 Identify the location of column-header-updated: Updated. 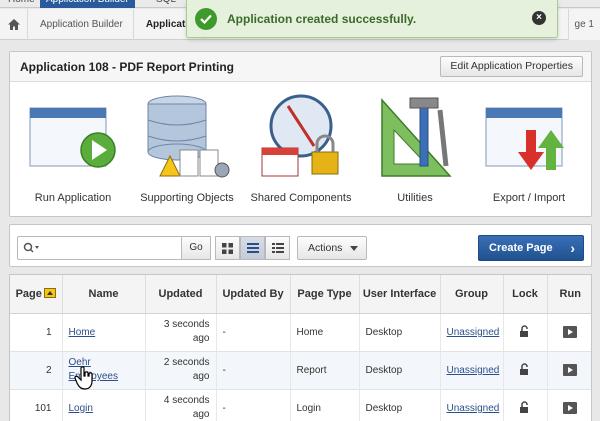
(181, 294).